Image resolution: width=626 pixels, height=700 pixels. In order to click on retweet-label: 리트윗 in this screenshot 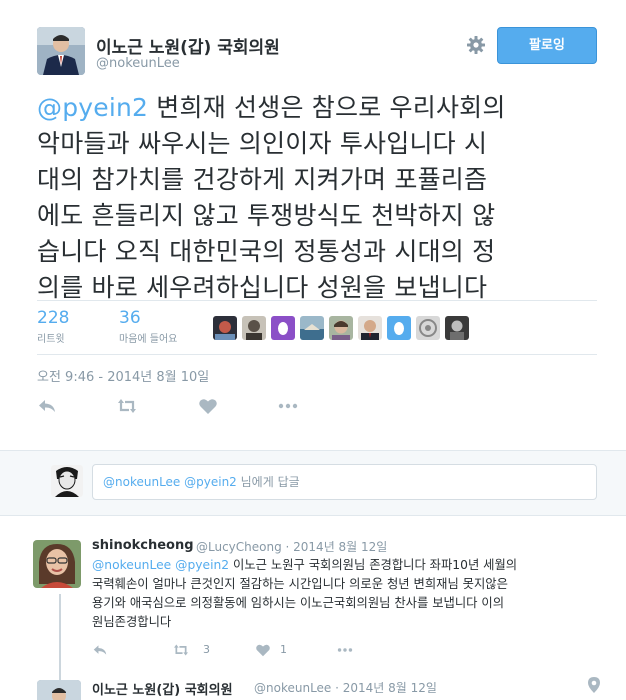, I will do `click(51, 339)`.